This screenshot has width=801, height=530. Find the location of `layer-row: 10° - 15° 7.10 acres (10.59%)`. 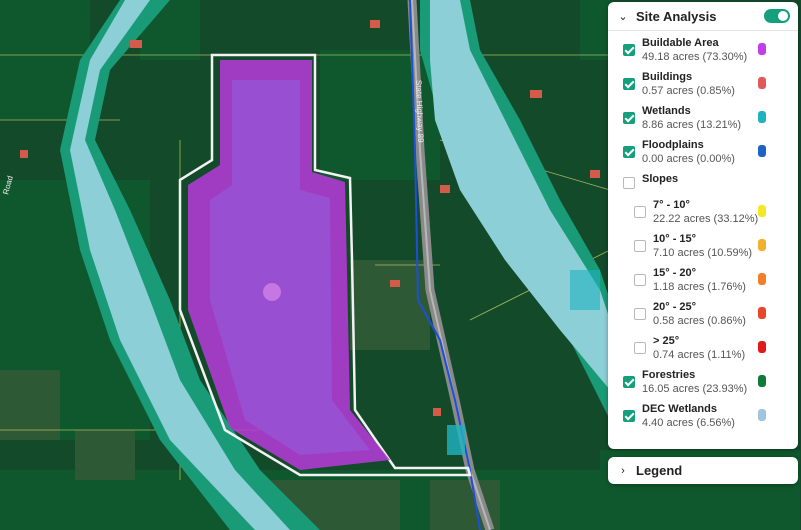

layer-row: 10° - 15° 7.10 acres (10.59%) is located at coordinates (703, 248).